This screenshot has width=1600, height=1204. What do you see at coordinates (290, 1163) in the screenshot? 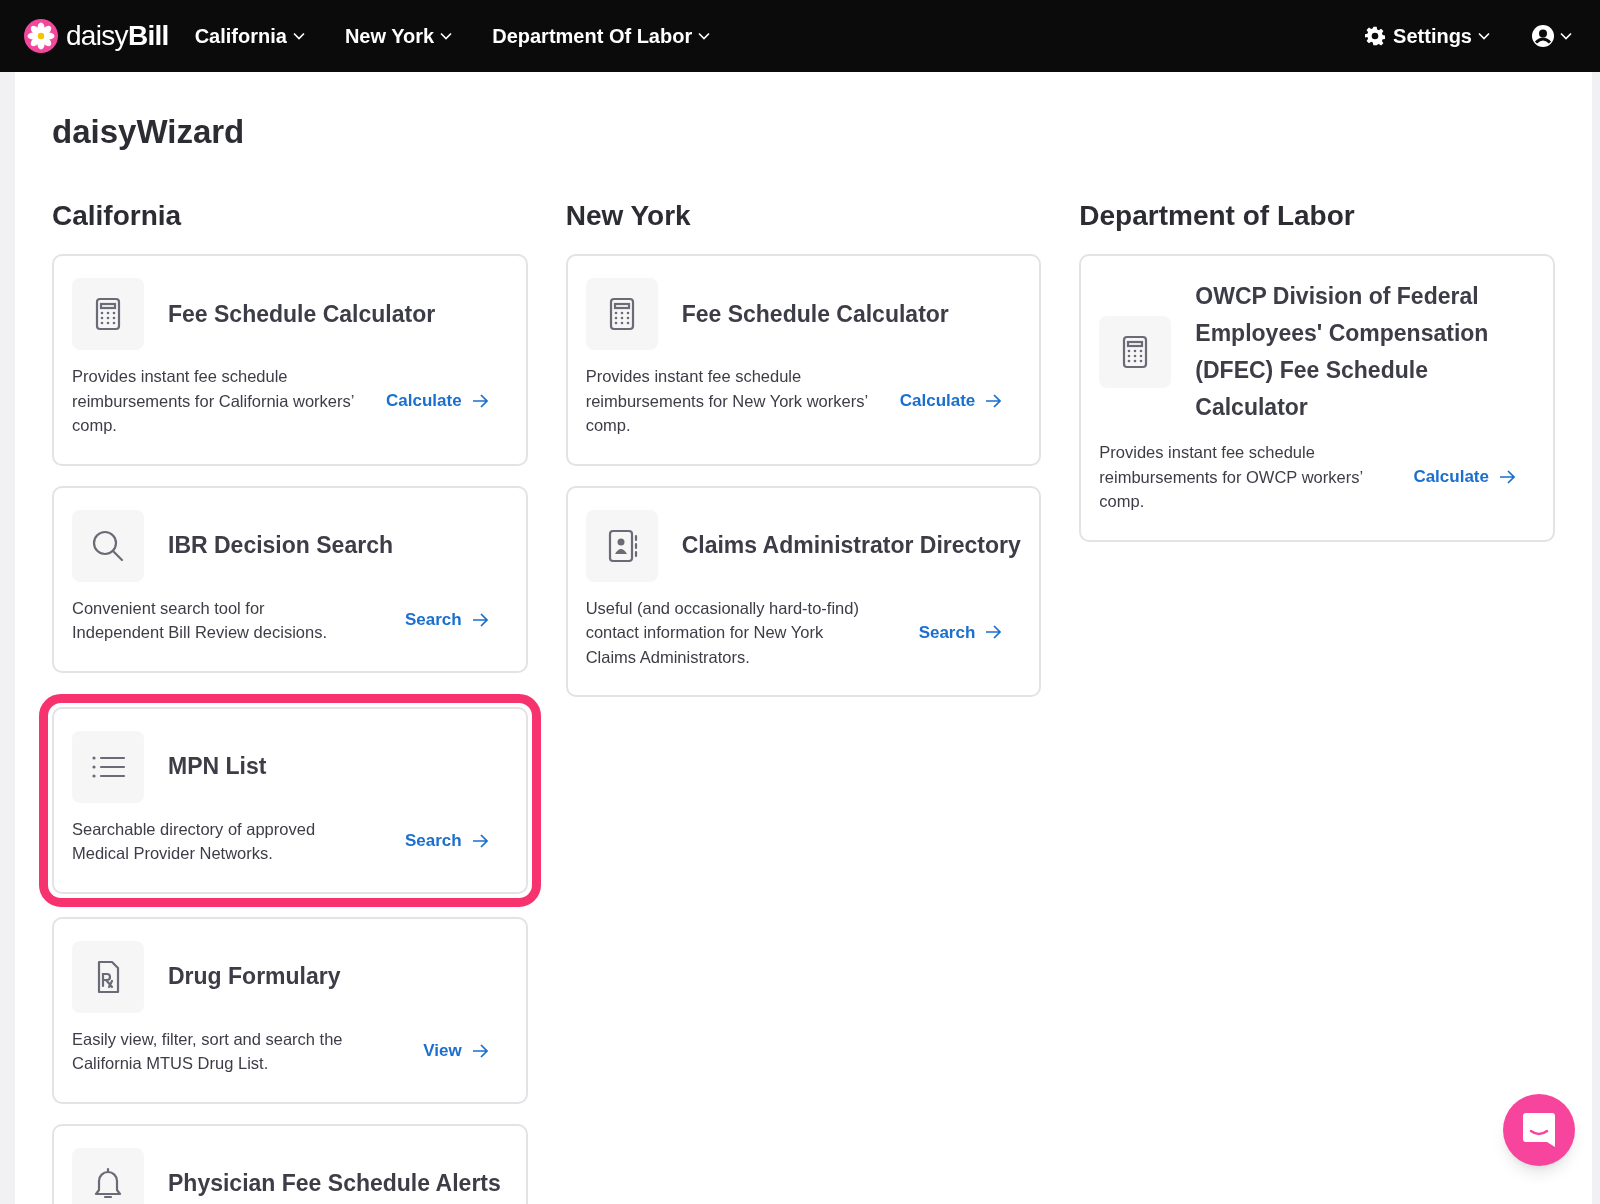
I see `tool-card: Physician Fee Schedule Alerts` at bounding box center [290, 1163].